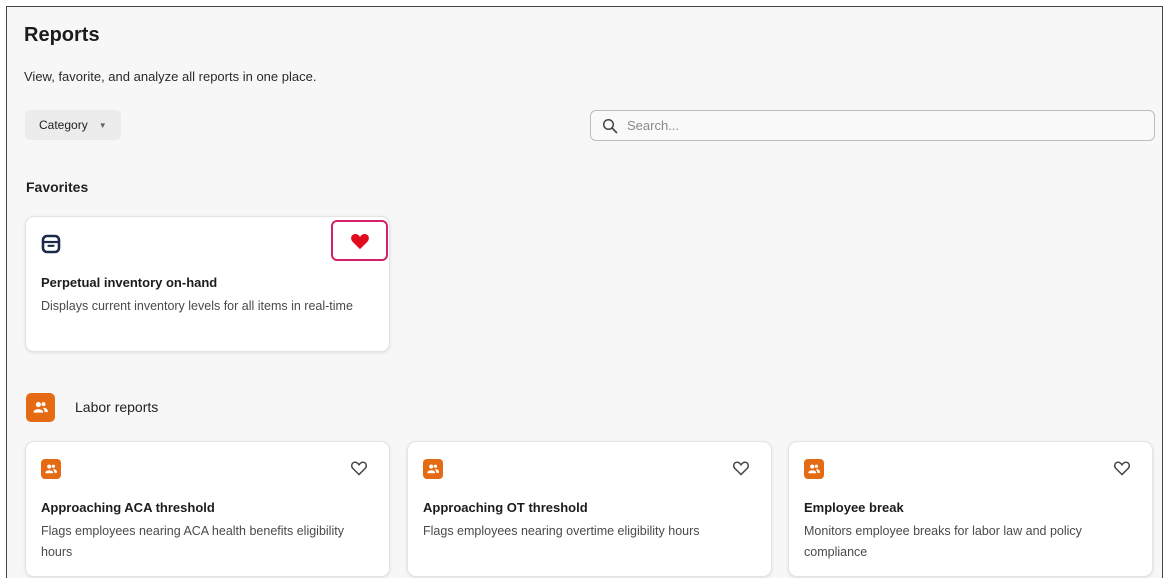  What do you see at coordinates (128, 507) in the screenshot?
I see `card-title: Approaching ACA threshold` at bounding box center [128, 507].